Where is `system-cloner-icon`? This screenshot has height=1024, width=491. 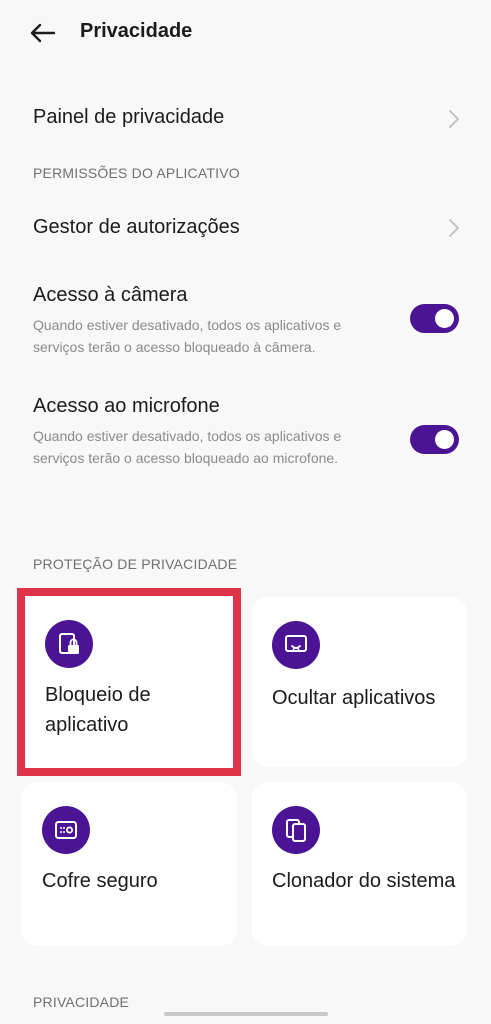 system-cloner-icon is located at coordinates (296, 830).